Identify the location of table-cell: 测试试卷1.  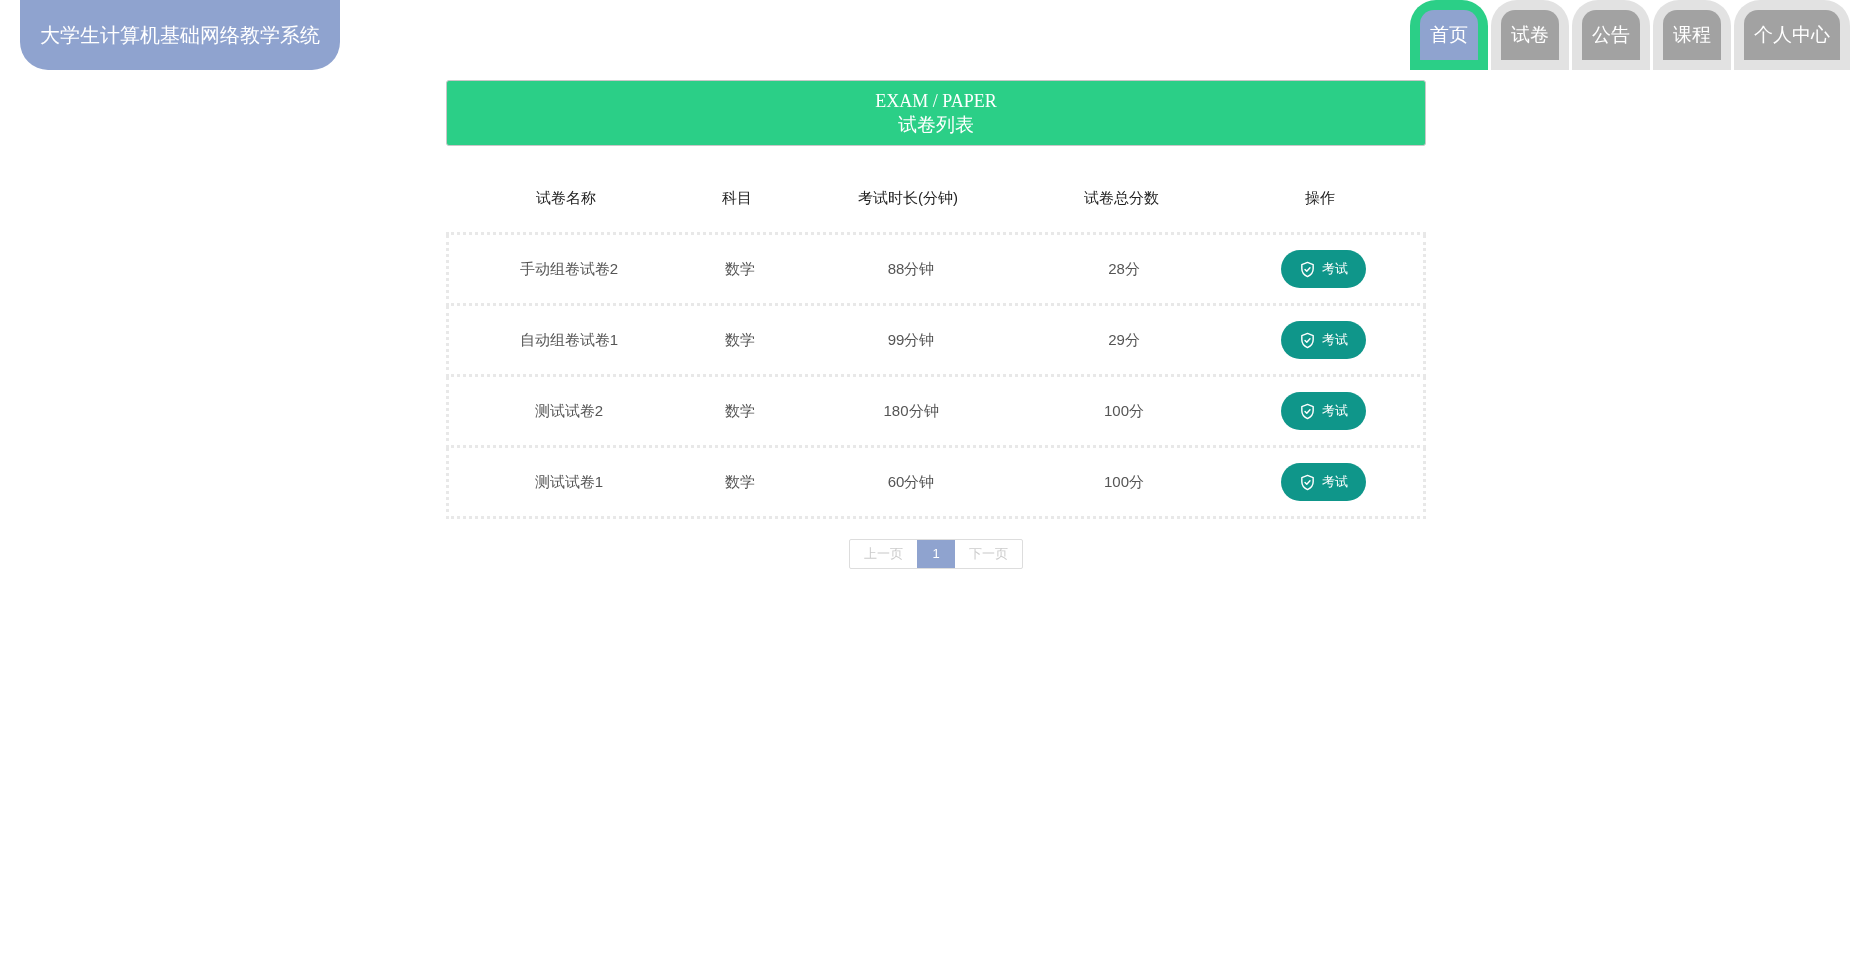
(569, 481).